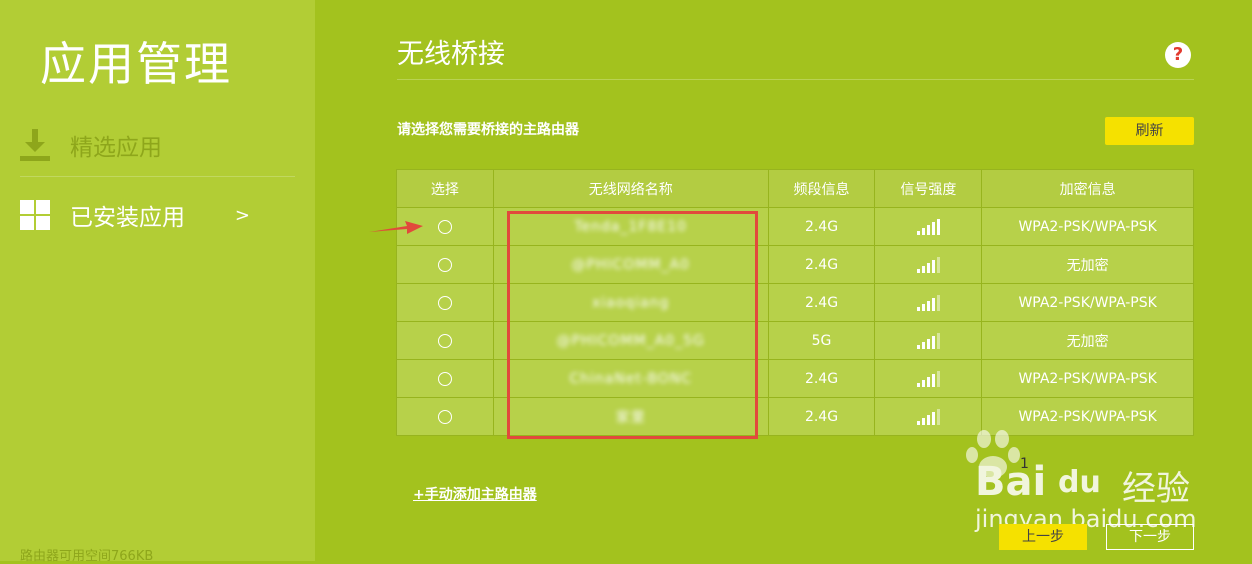 Image resolution: width=1252 pixels, height=564 pixels. What do you see at coordinates (1079, 482) in the screenshot?
I see `watermark-brand-2: du` at bounding box center [1079, 482].